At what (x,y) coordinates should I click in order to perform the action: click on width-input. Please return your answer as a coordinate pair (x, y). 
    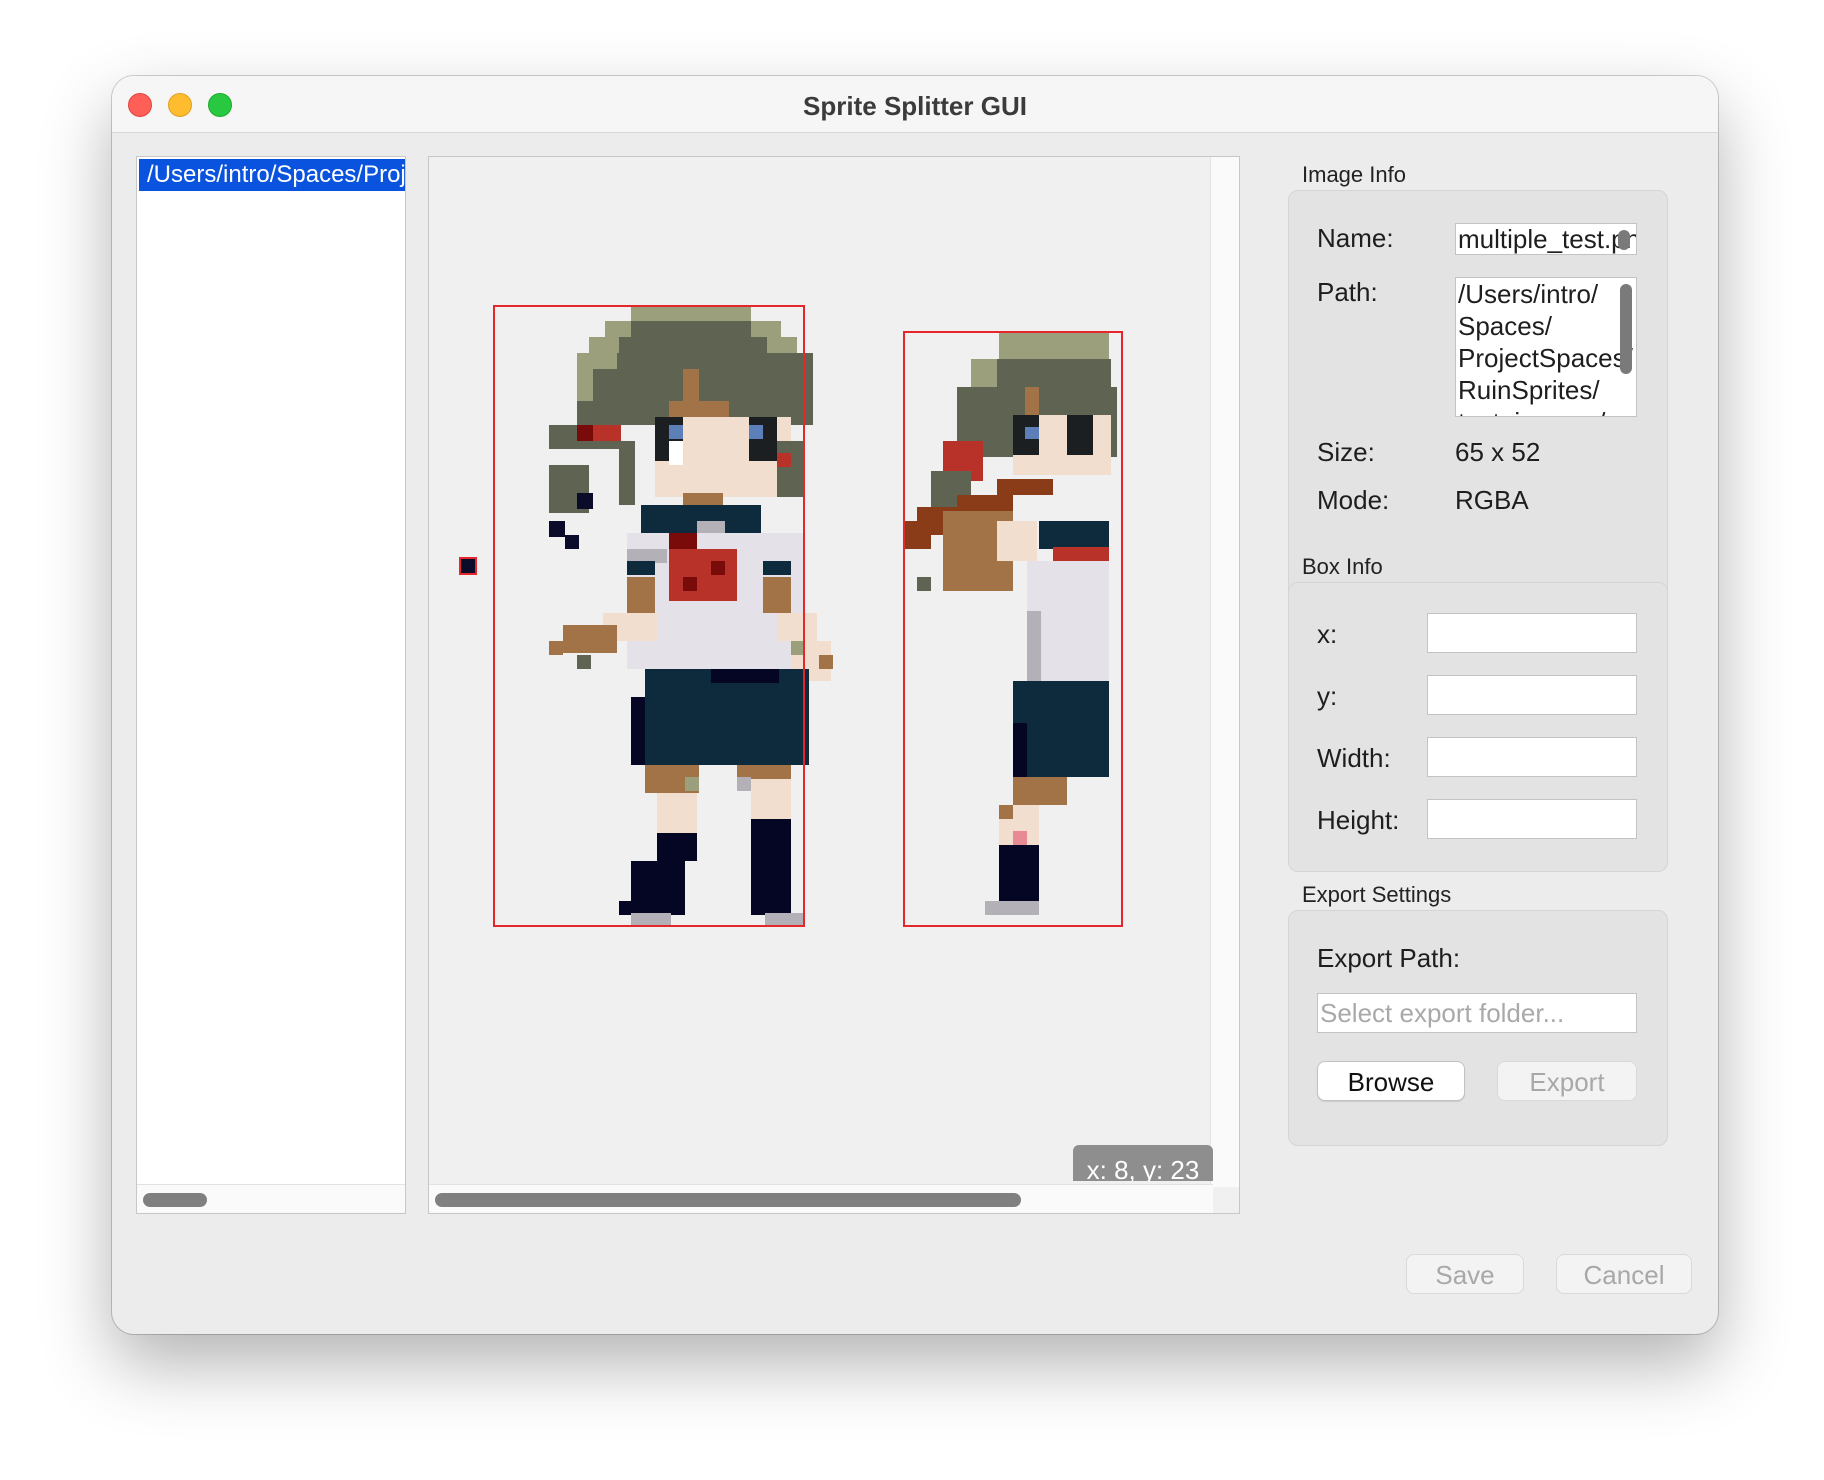
    Looking at the image, I should click on (1532, 757).